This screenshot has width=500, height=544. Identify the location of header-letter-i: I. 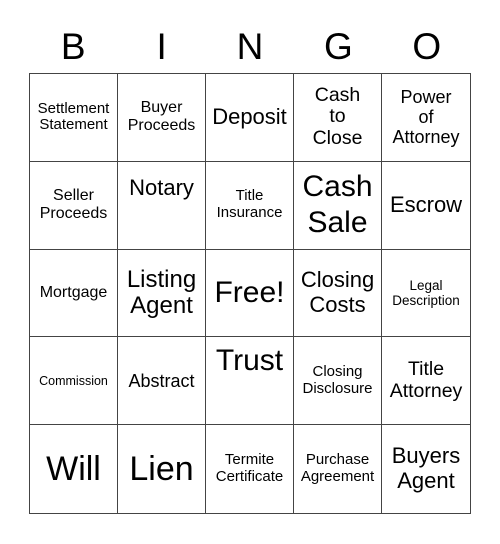
(161, 46).